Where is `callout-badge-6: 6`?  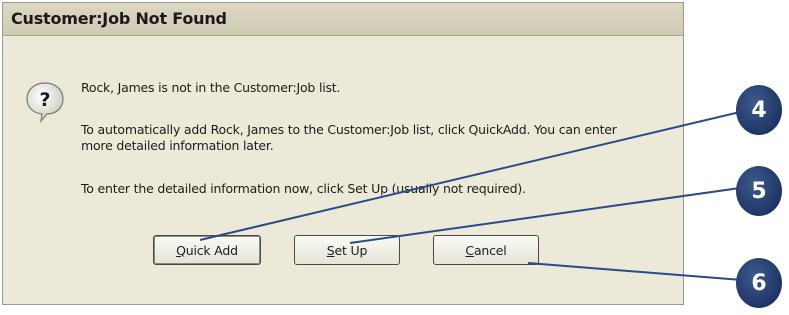 callout-badge-6: 6 is located at coordinates (759, 283).